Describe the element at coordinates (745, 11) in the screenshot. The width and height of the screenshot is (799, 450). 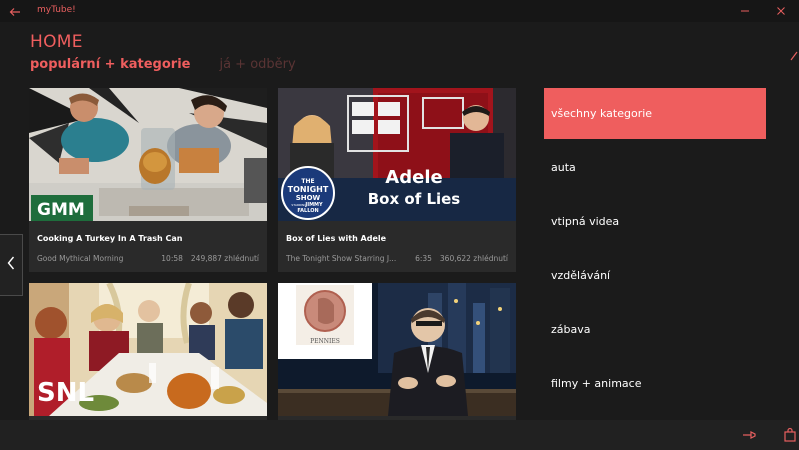
I see `minimize-icon` at that location.